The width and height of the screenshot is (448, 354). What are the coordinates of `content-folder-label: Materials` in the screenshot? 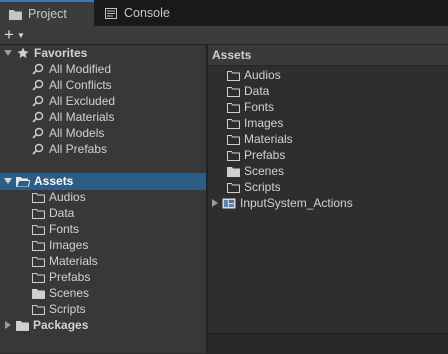 It's located at (268, 139).